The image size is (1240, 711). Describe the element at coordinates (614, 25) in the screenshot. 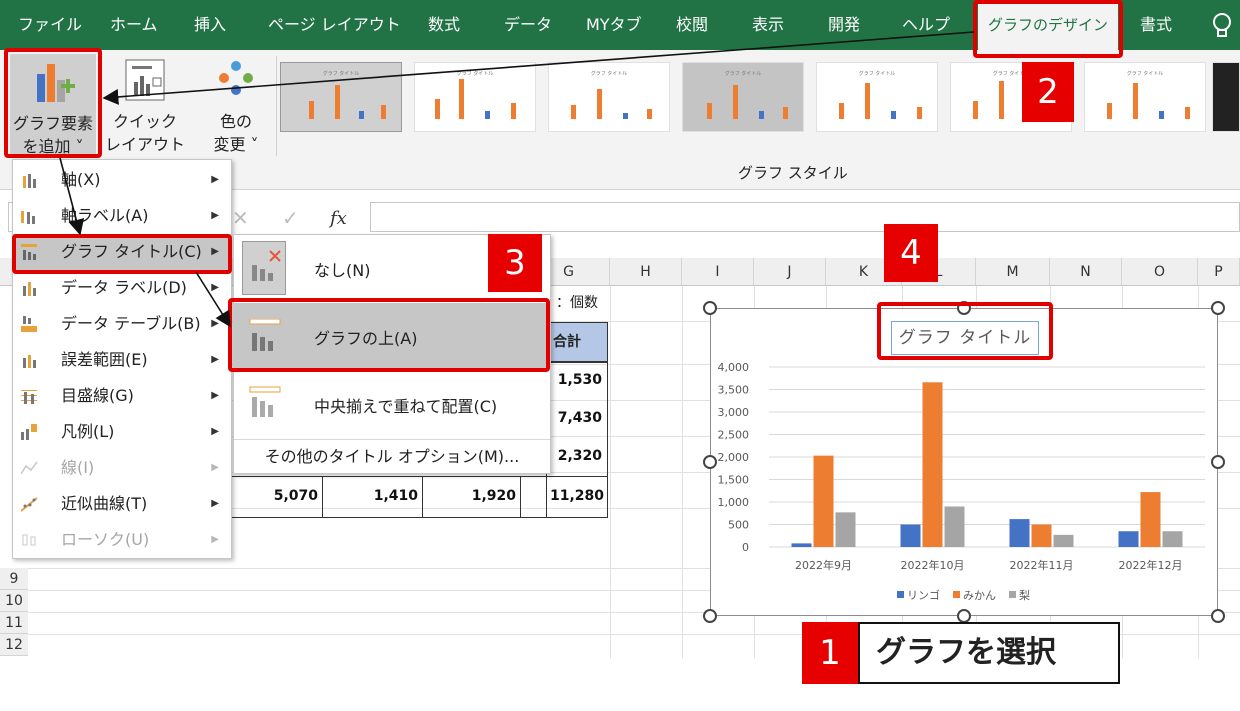

I see `tab-my-tab: MYタブ` at that location.